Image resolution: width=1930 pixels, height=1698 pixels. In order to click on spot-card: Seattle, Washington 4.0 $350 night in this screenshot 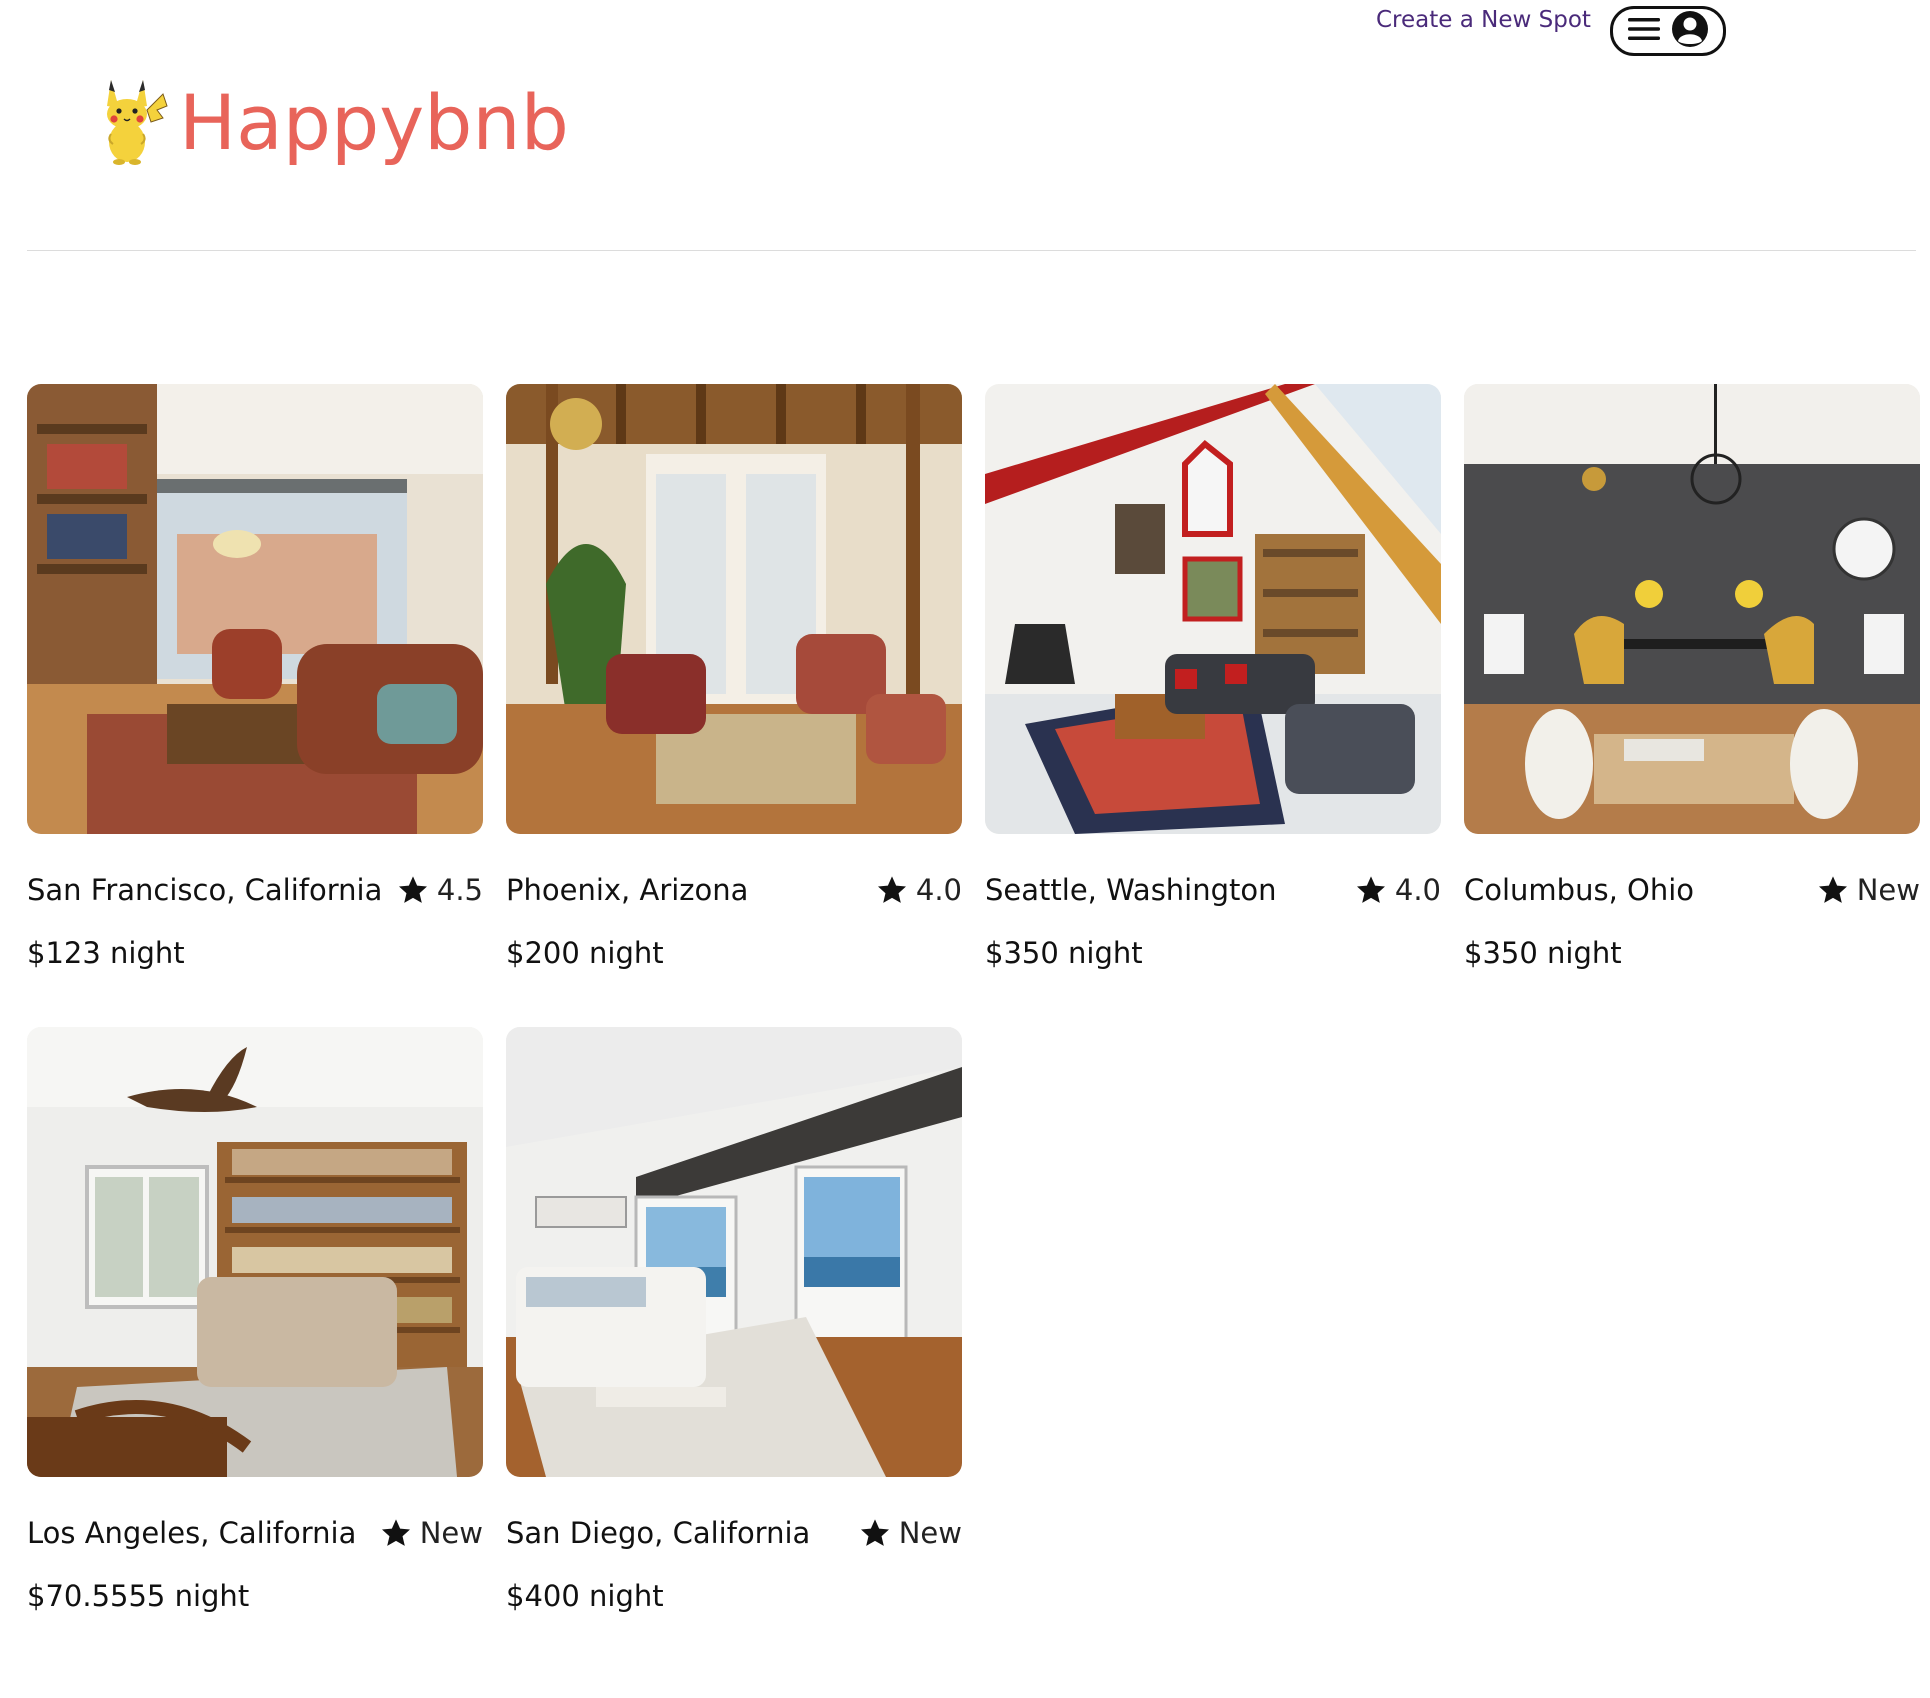, I will do `click(1213, 677)`.